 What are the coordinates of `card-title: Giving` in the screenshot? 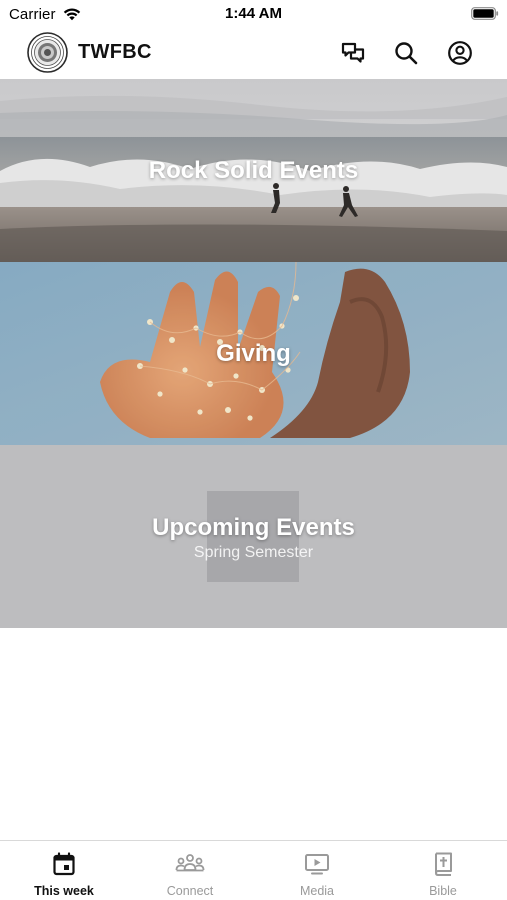 It's located at (253, 353).